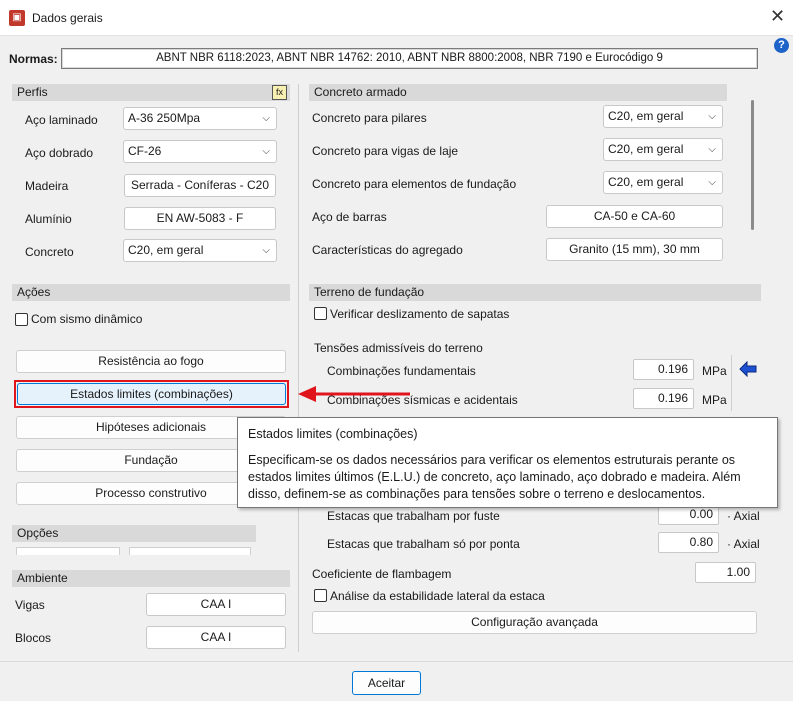  What do you see at coordinates (30, 605) in the screenshot?
I see `vigas-label: Vigas` at bounding box center [30, 605].